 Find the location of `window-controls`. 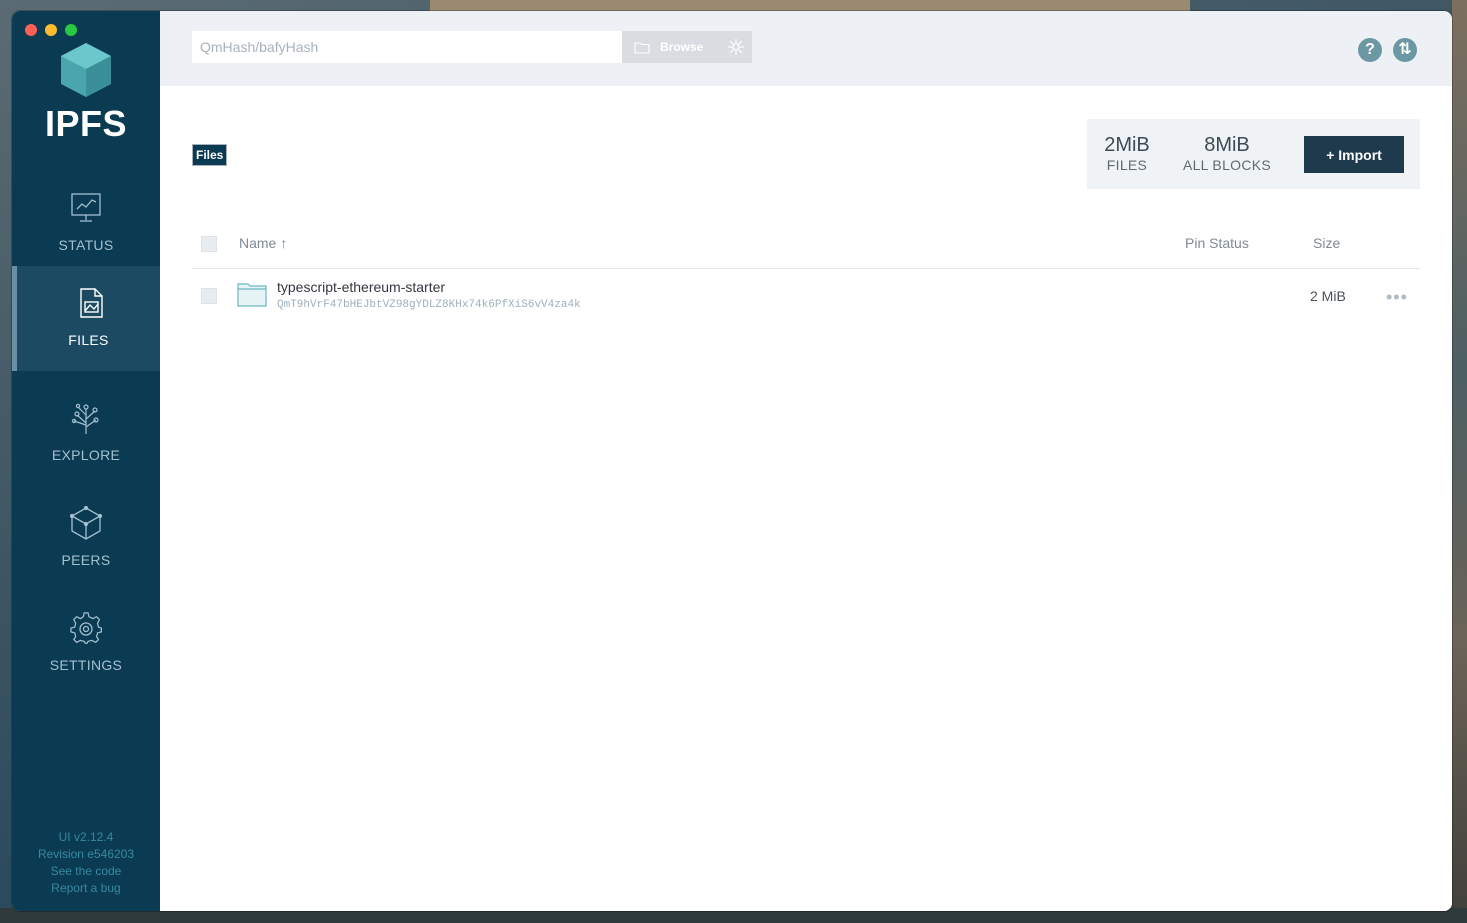

window-controls is located at coordinates (51, 30).